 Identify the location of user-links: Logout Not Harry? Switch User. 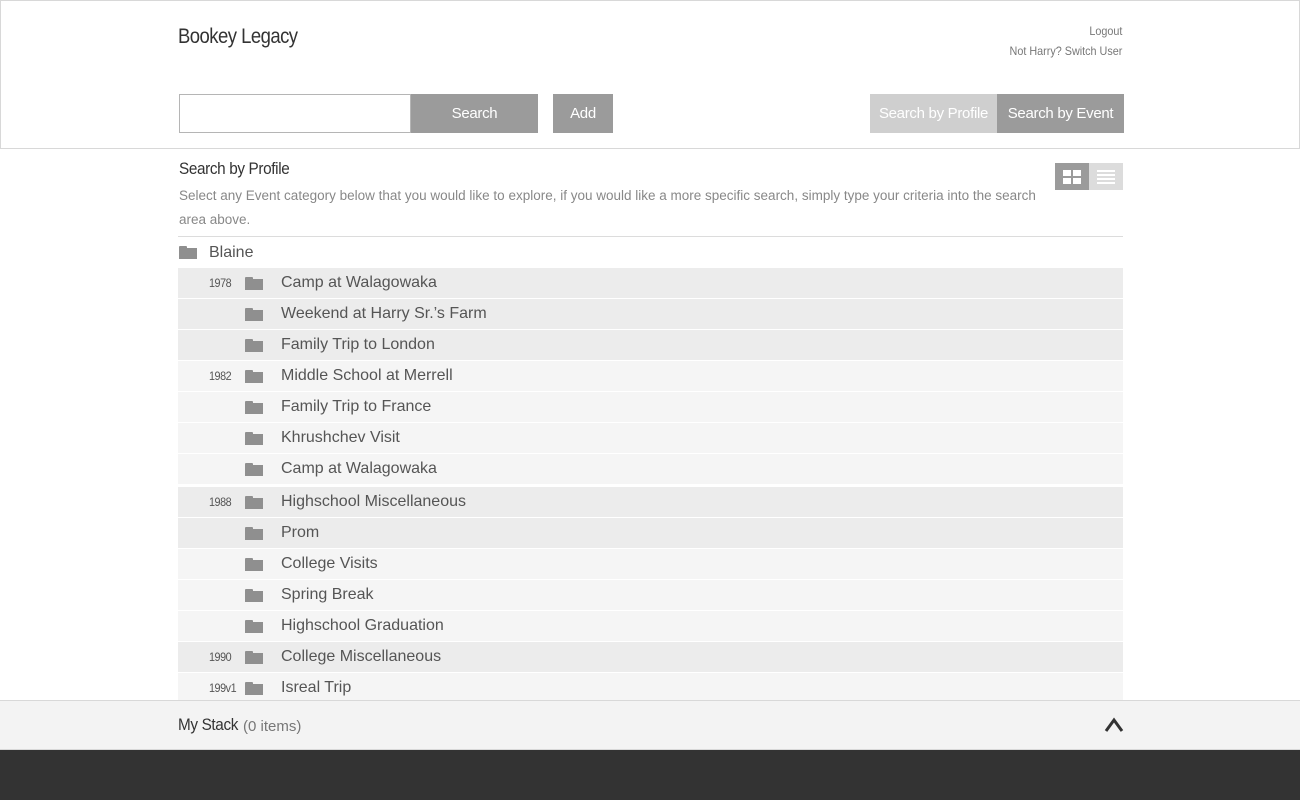
(1059, 41).